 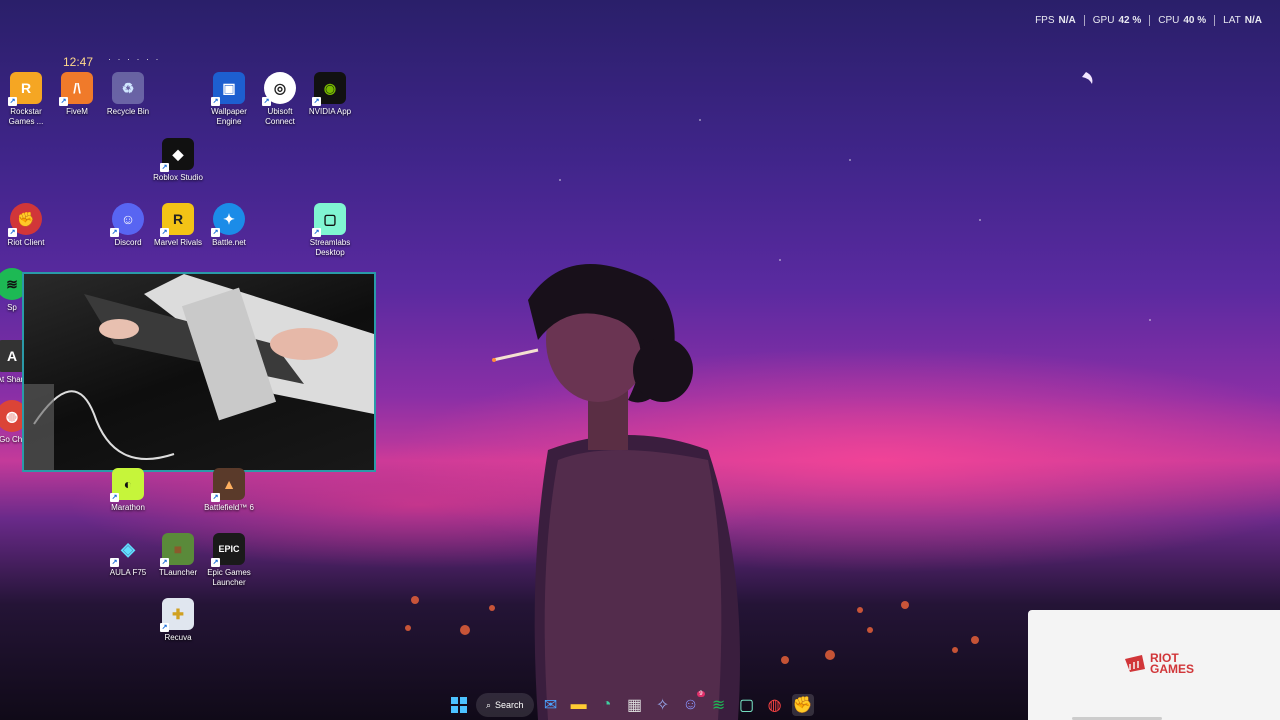 I want to click on folder-icon: ▬, so click(x=578, y=704).